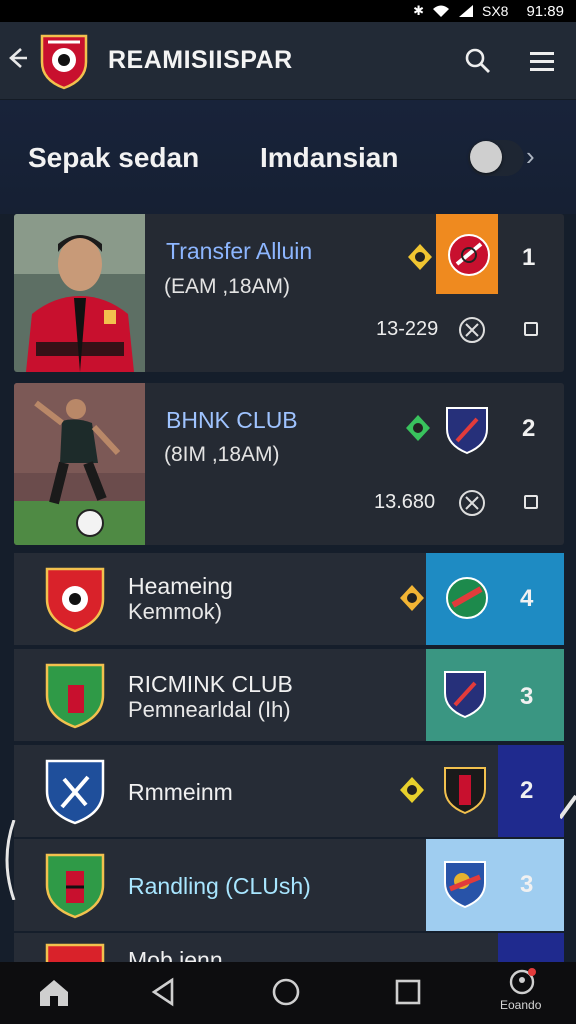  I want to click on club-color-block, so click(531, 947).